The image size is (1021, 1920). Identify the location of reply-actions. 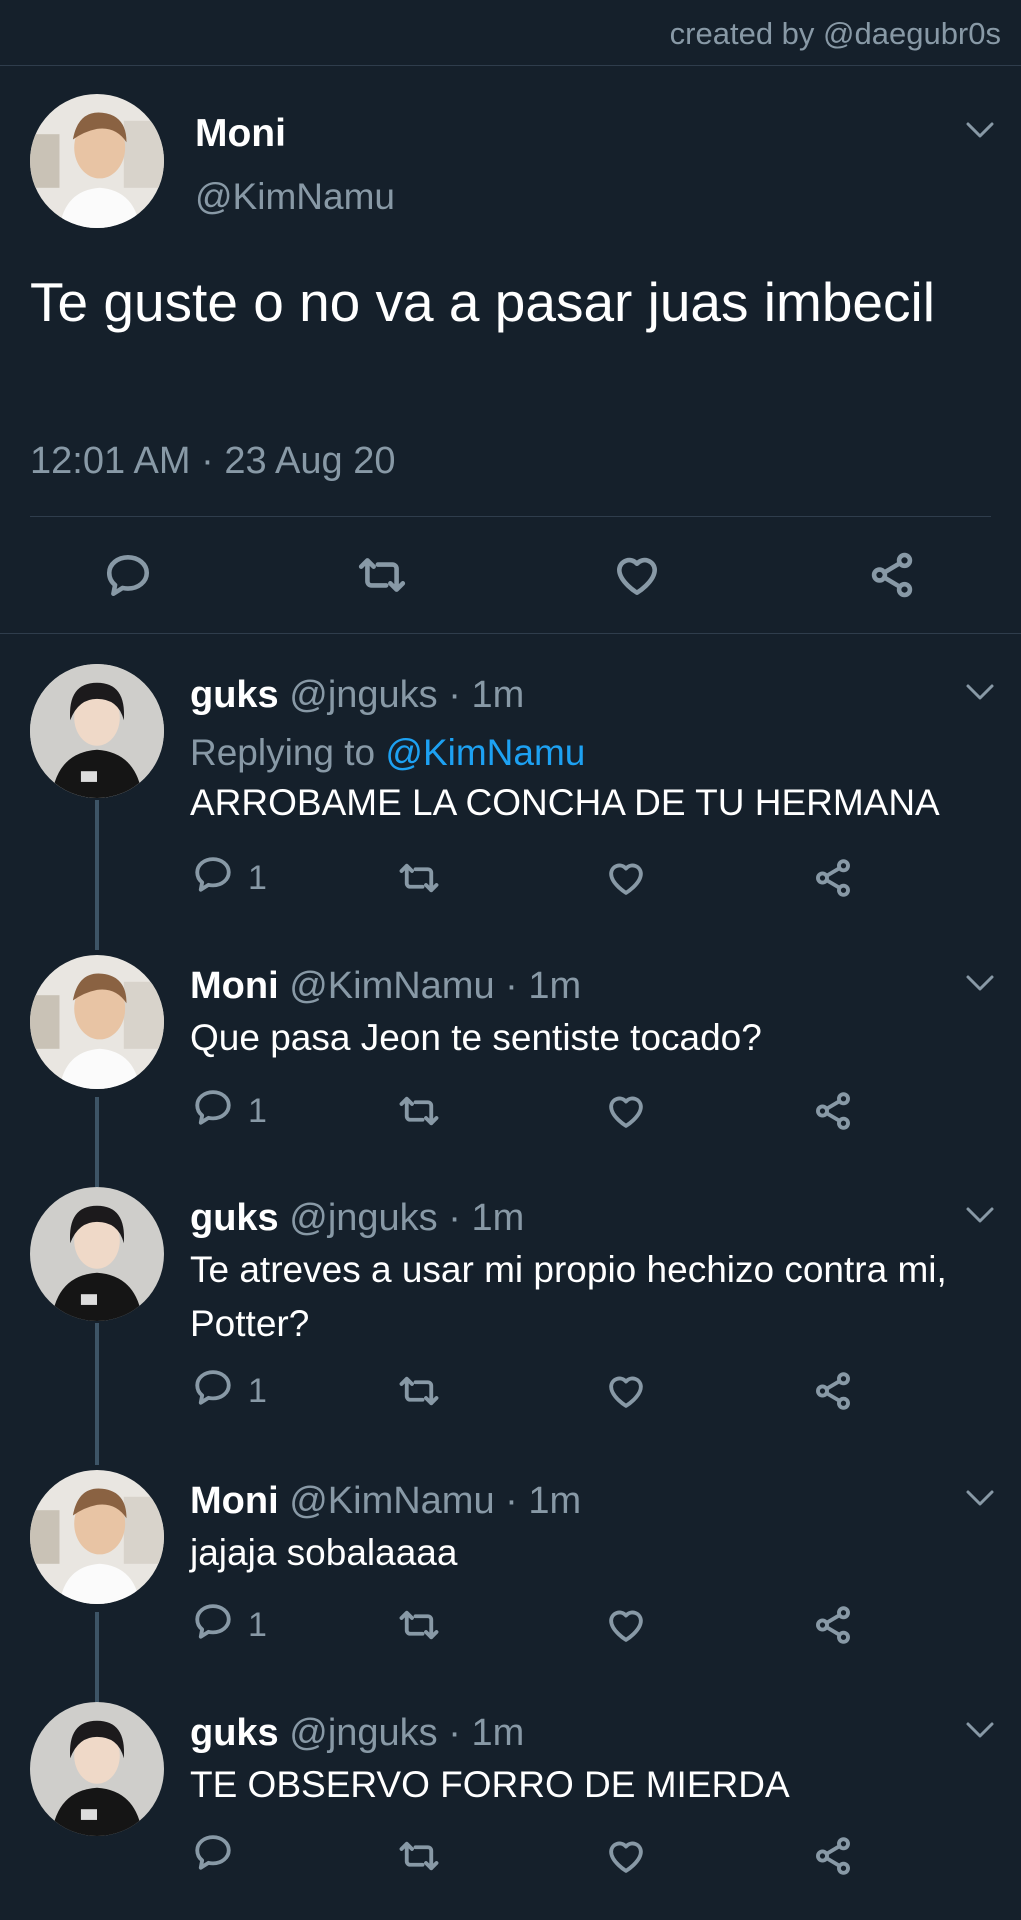
(540, 1856).